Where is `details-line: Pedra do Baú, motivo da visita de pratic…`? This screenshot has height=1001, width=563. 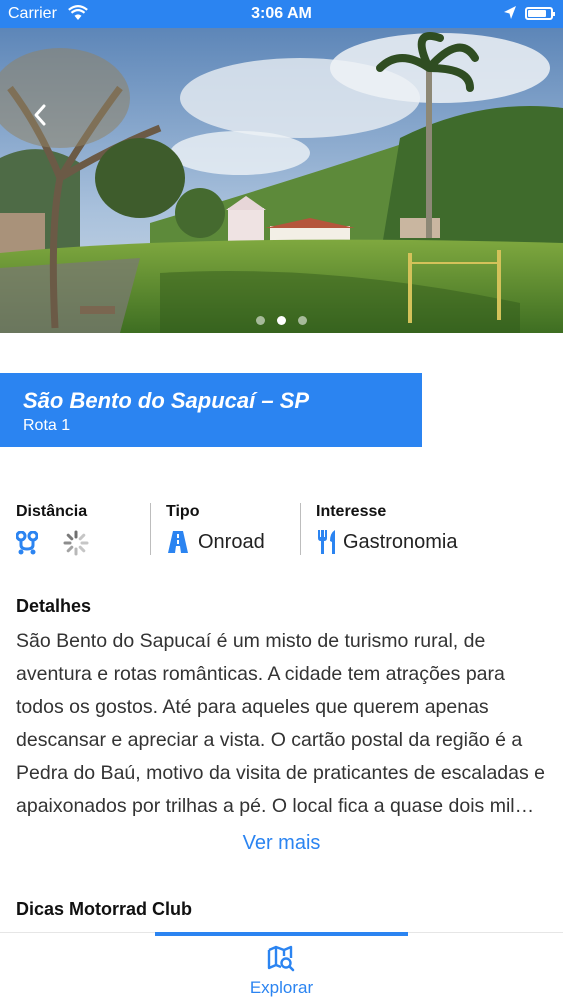 details-line: Pedra do Baú, motivo da visita de pratic… is located at coordinates (280, 773).